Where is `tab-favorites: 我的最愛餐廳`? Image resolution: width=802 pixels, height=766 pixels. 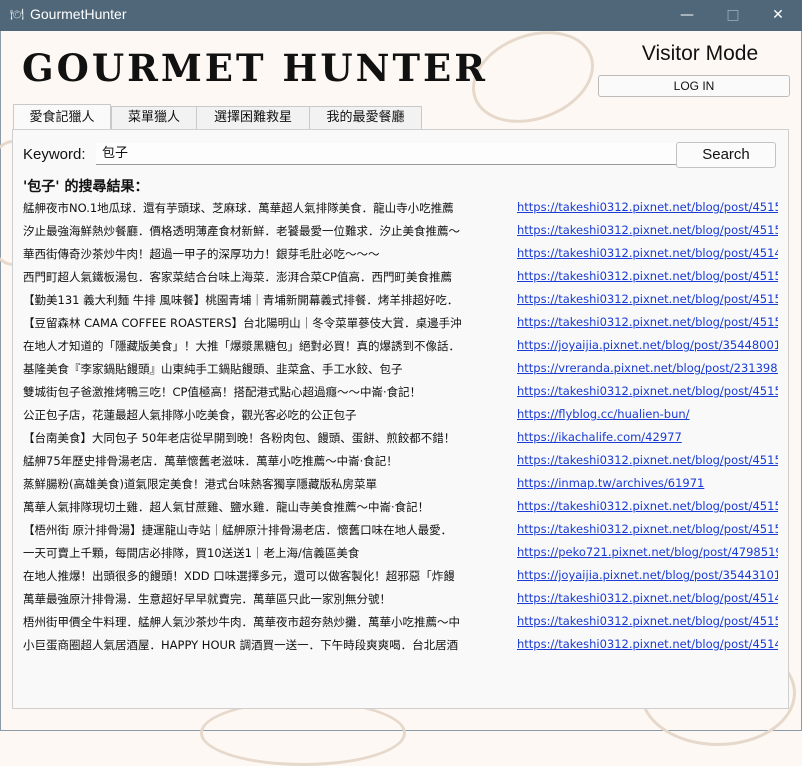
tab-favorites: 我的最愛餐廳 is located at coordinates (365, 117).